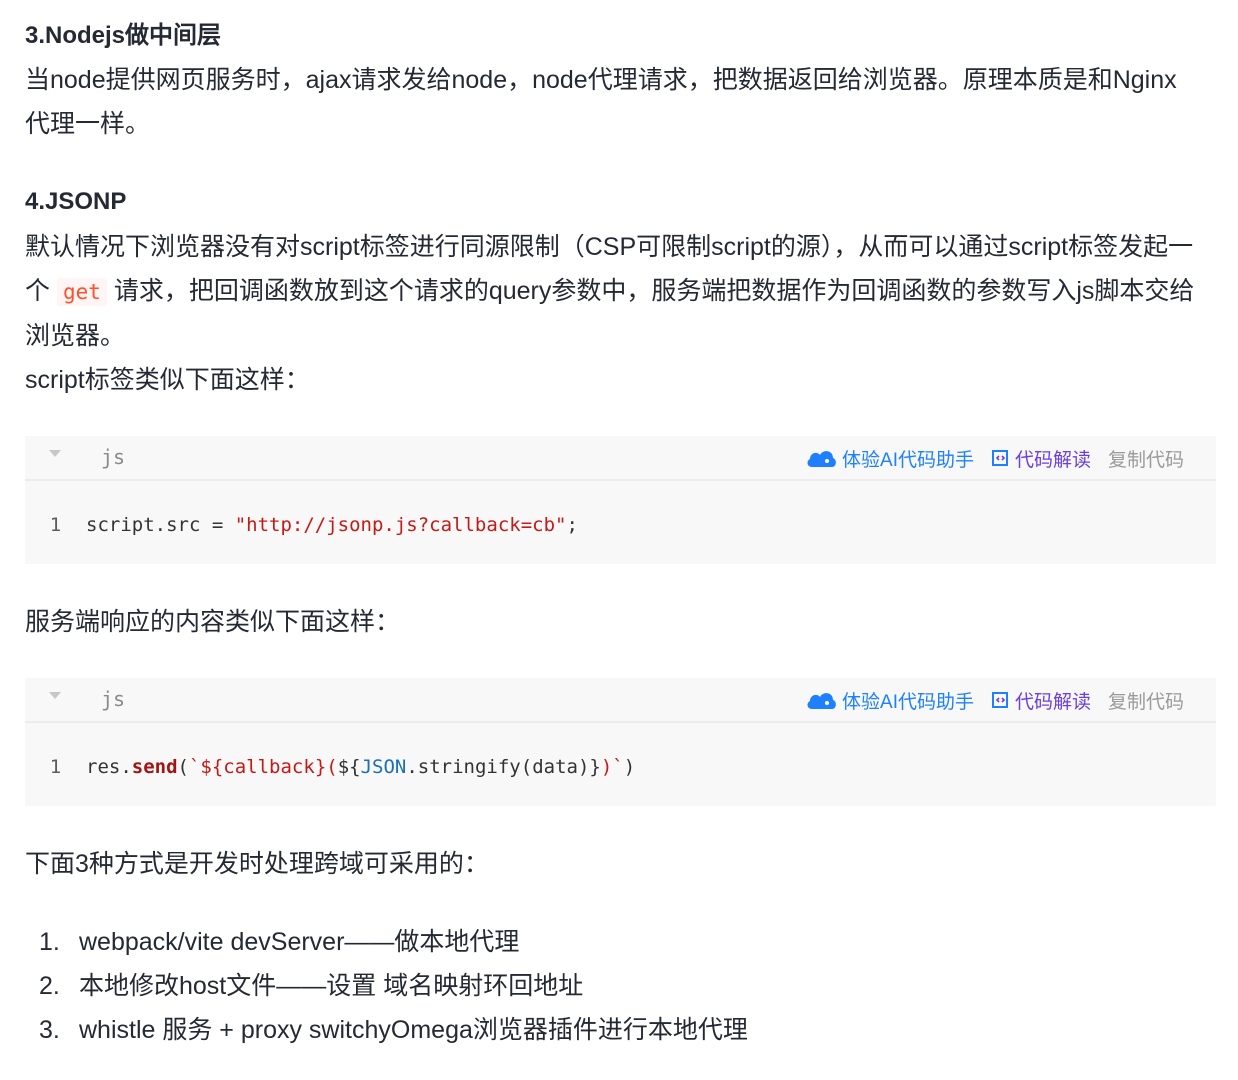  I want to click on list-item-text: 本地修改host文件——设置 域名映射环回地址, so click(331, 986).